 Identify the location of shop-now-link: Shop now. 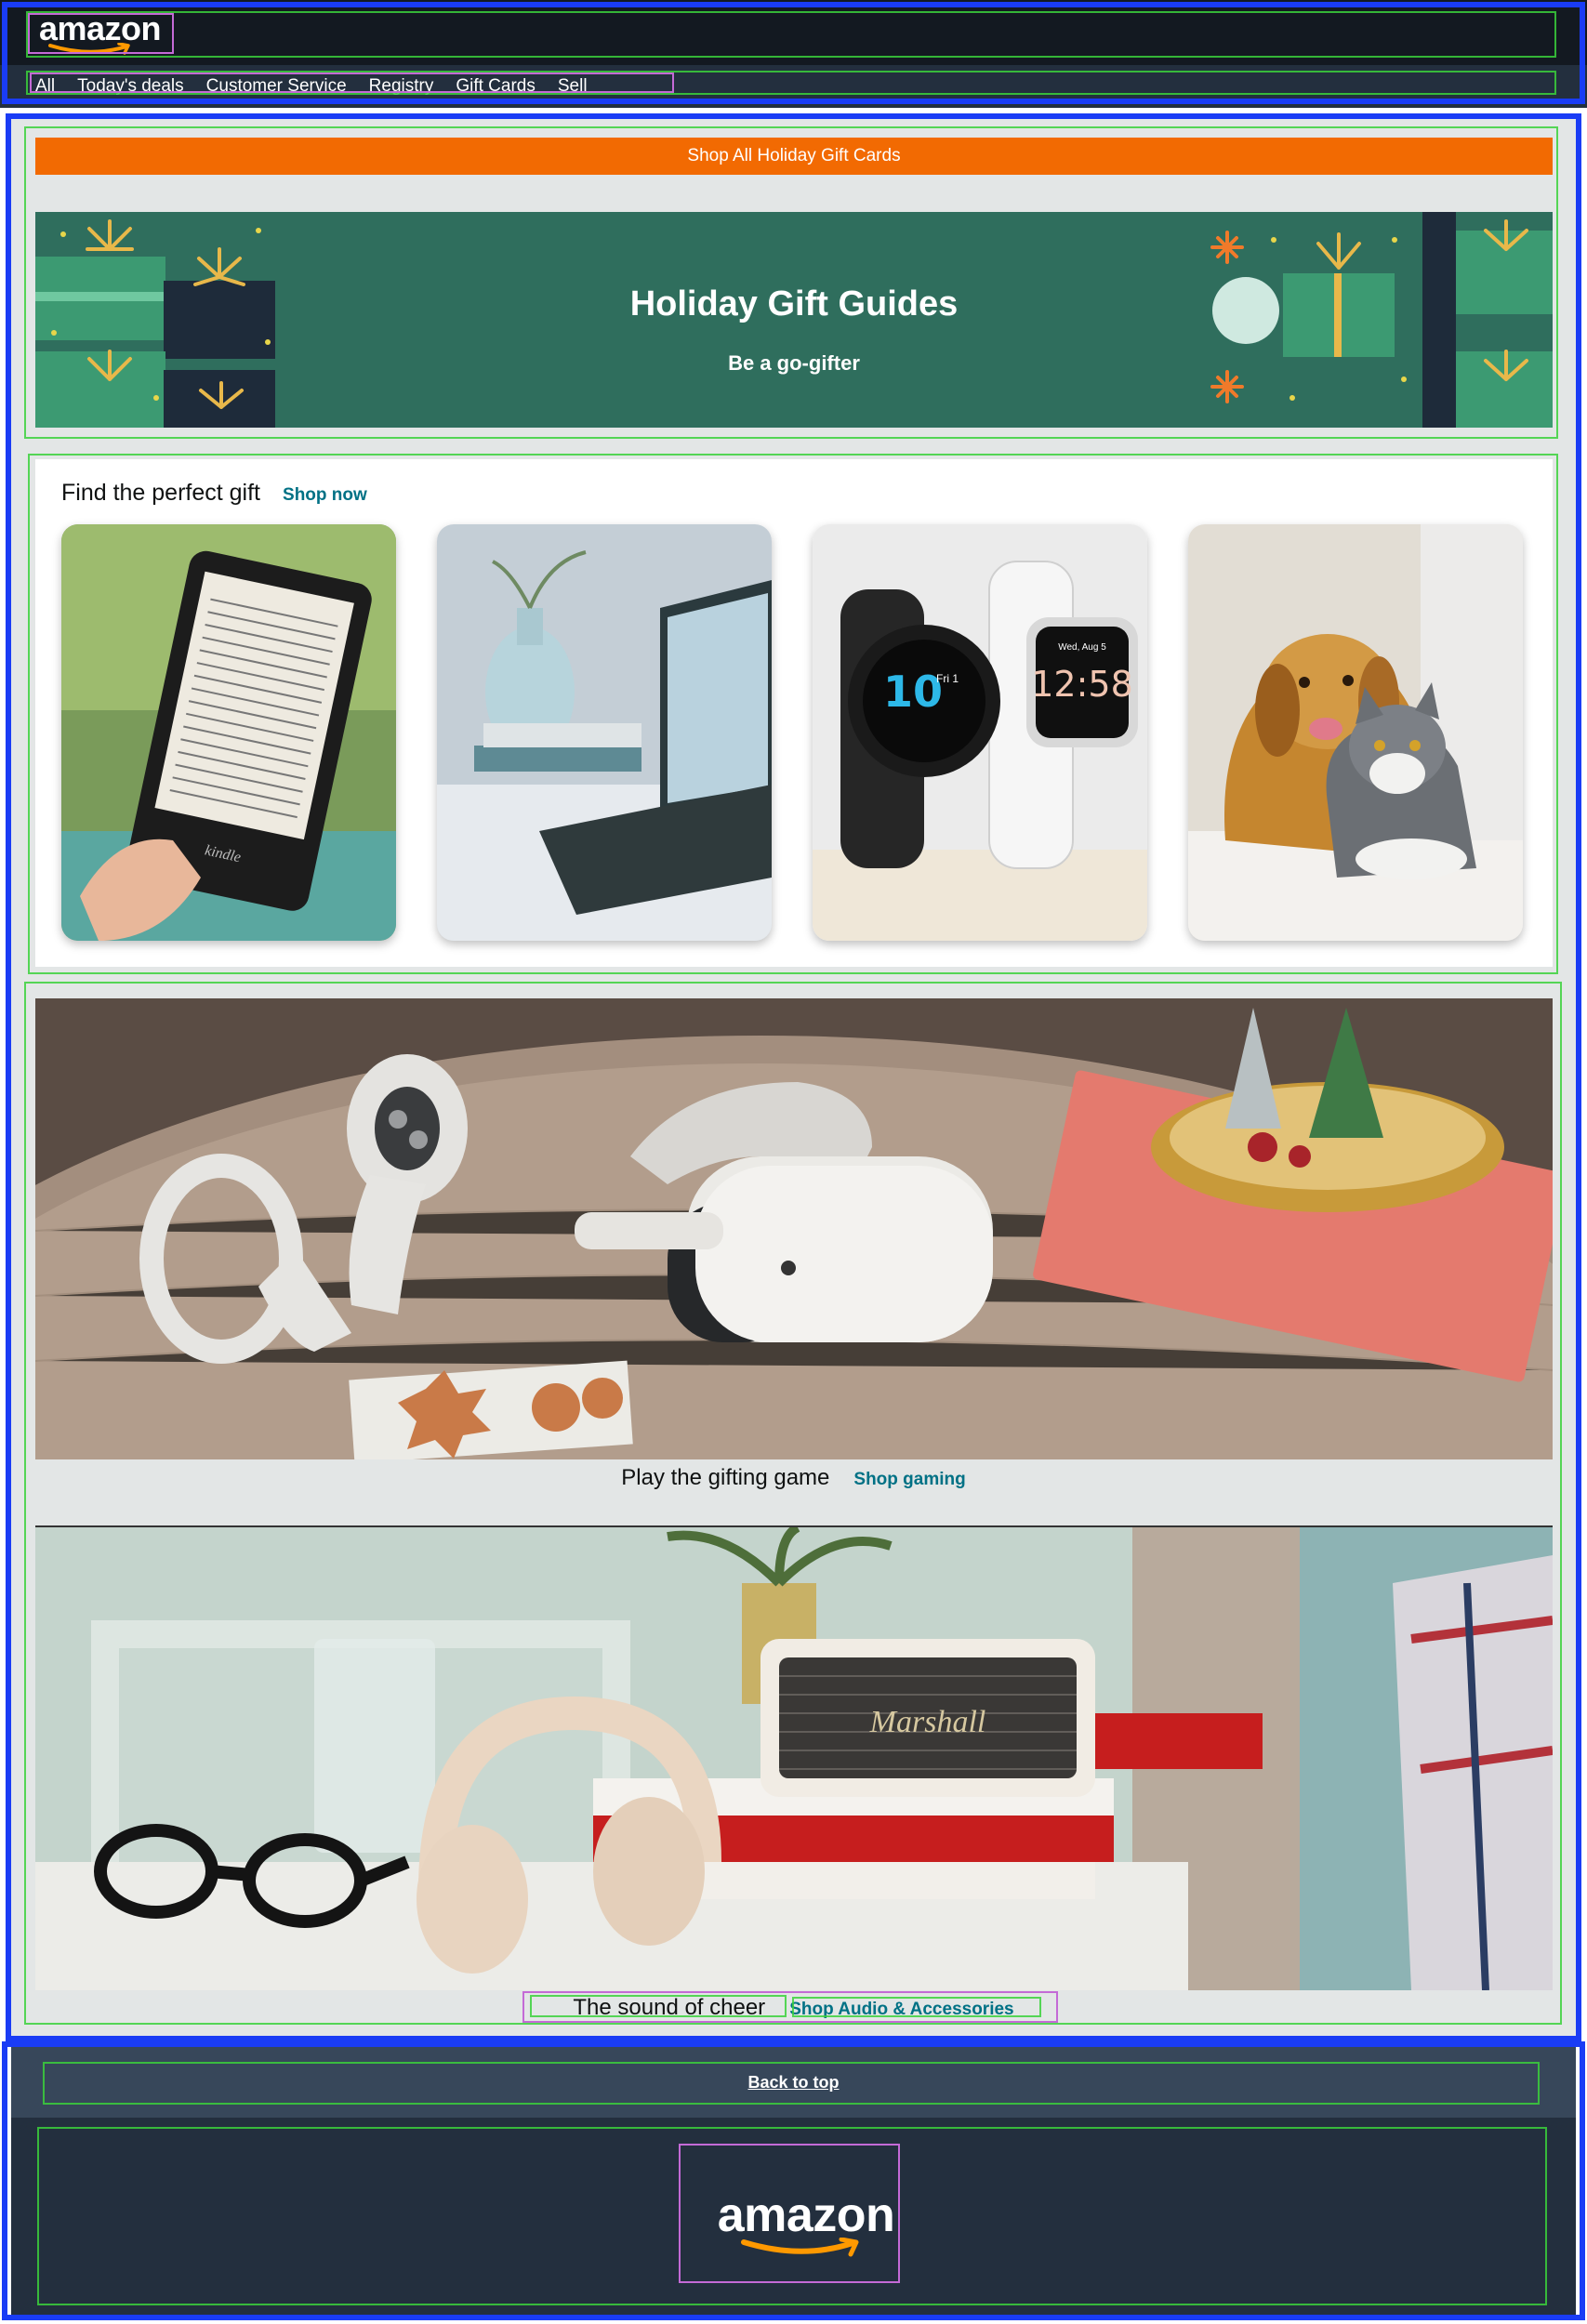
(325, 495).